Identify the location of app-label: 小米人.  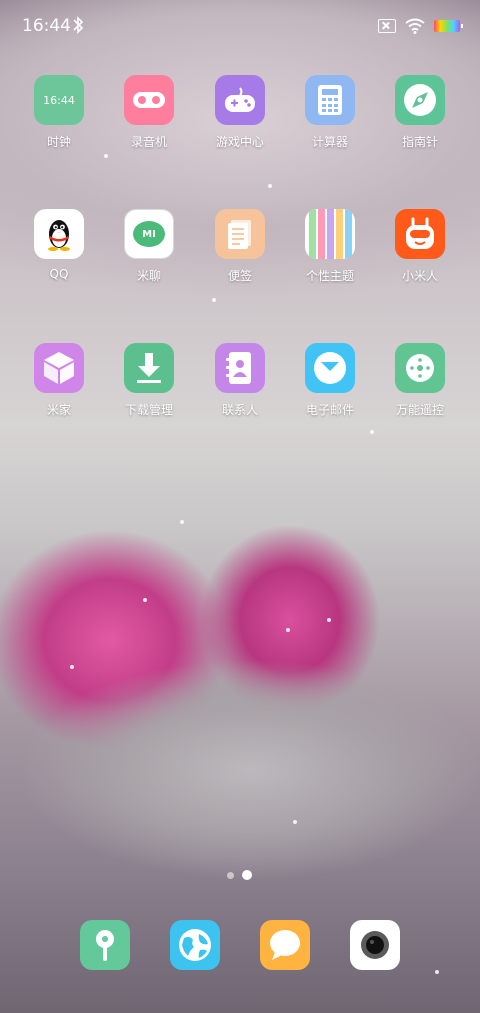
(419, 276).